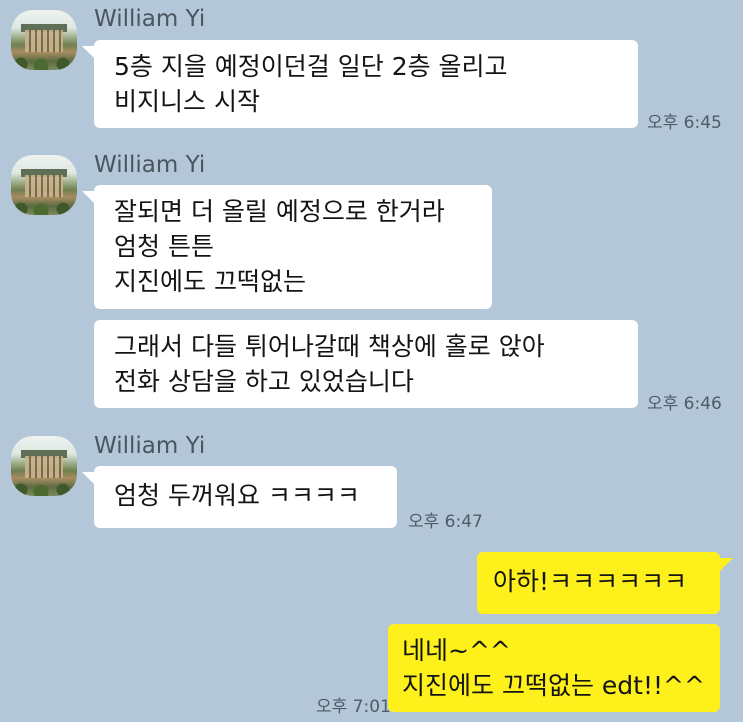 The width and height of the screenshot is (743, 722). Describe the element at coordinates (456, 650) in the screenshot. I see `message-line: 네네~^^` at that location.